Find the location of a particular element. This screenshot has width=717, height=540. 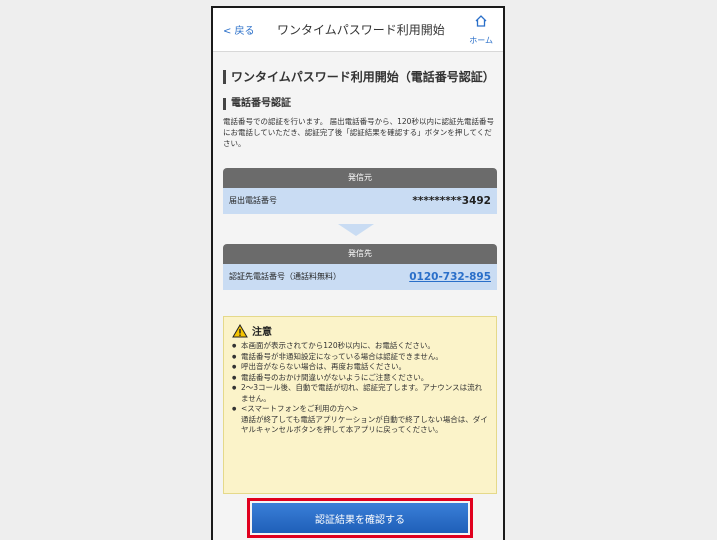

app-header: < 戻る ワンタイムパスワード利用開始 ホーム is located at coordinates (358, 30).